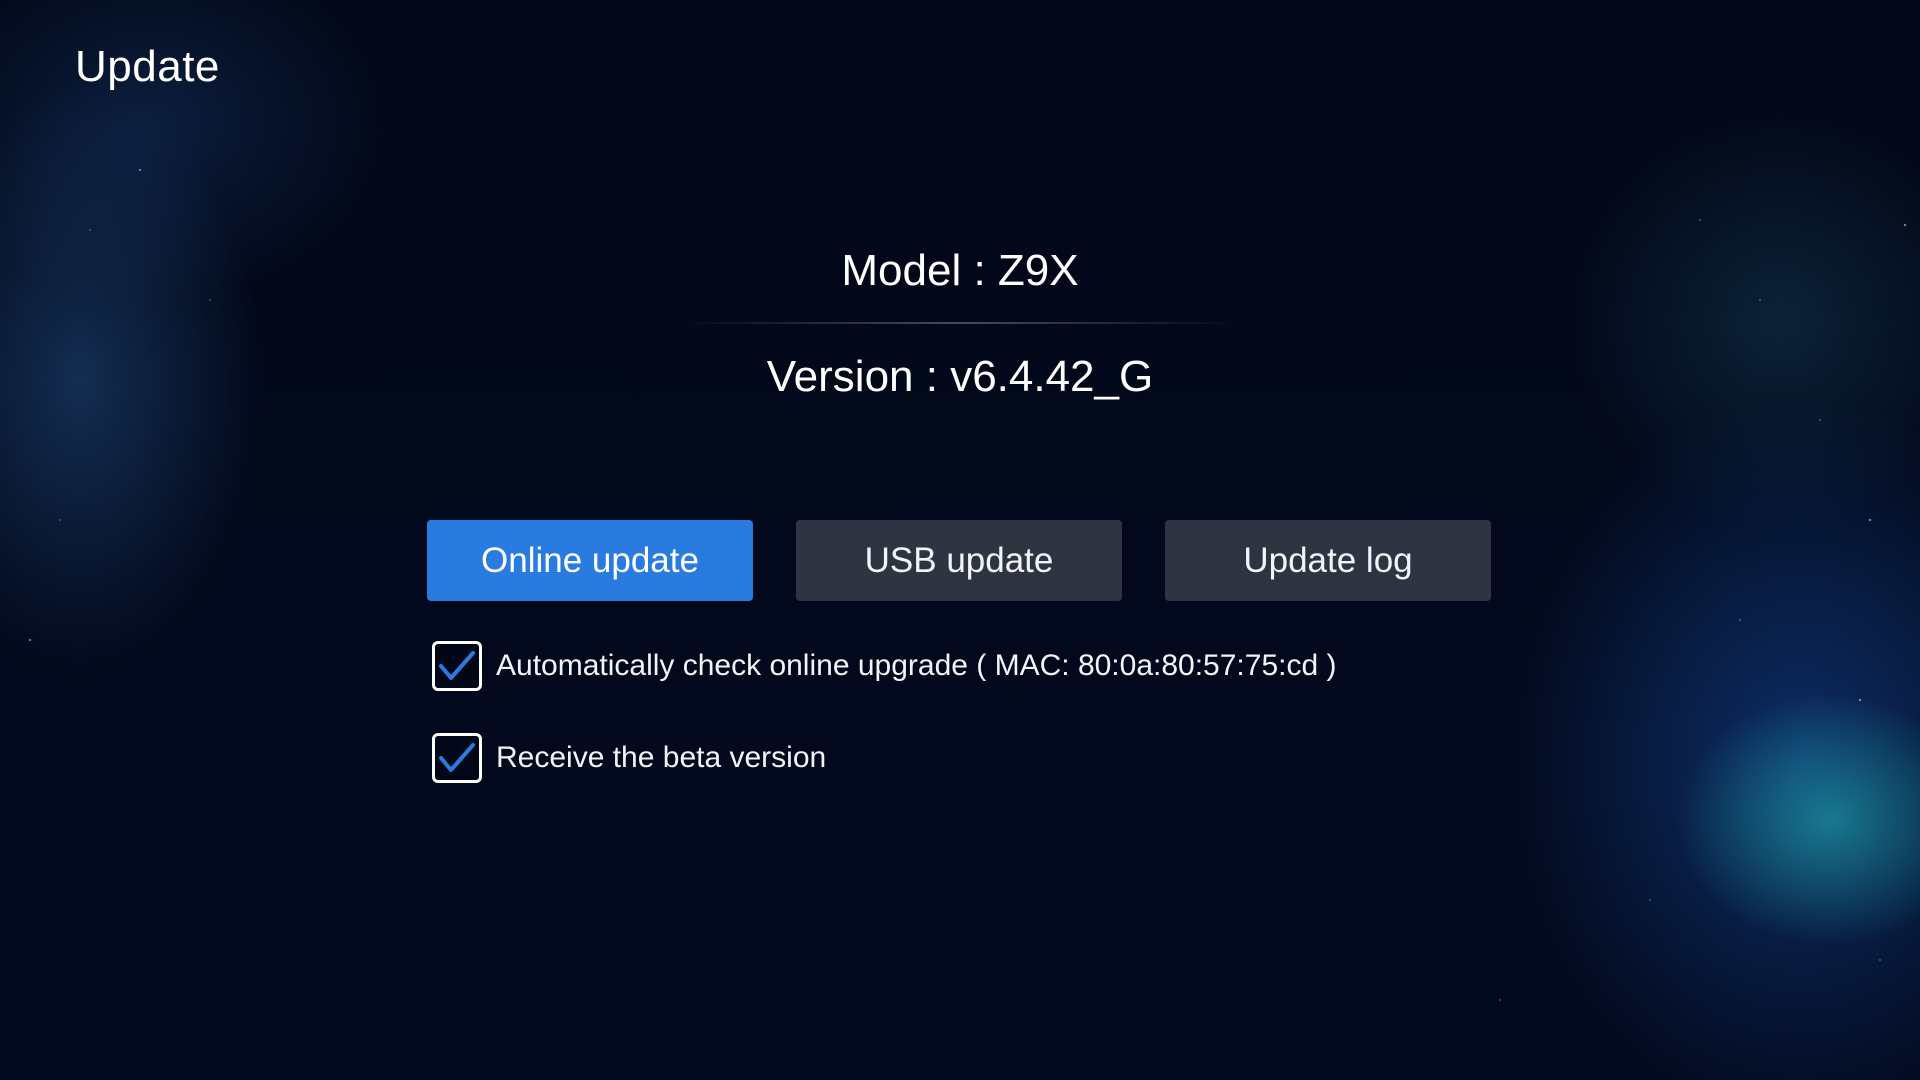  I want to click on divider, so click(960, 323).